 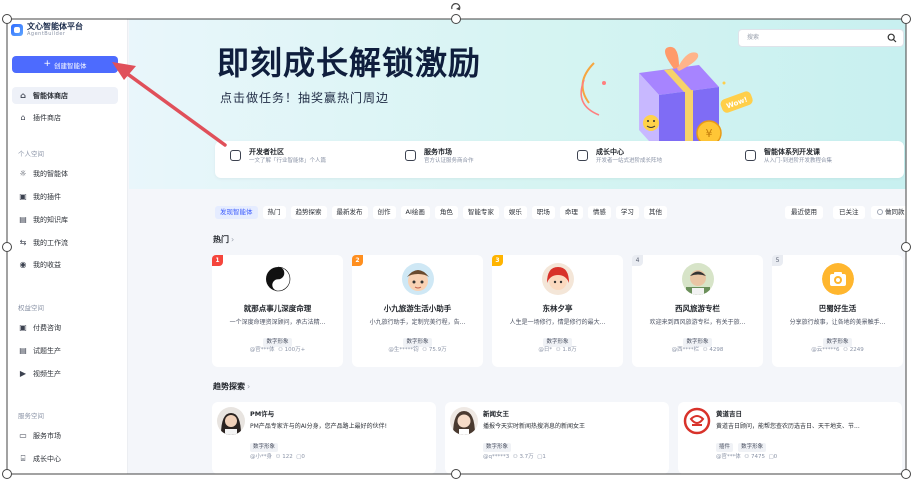 What do you see at coordinates (888, 212) in the screenshot?
I see `only-same-toggle: 做同款` at bounding box center [888, 212].